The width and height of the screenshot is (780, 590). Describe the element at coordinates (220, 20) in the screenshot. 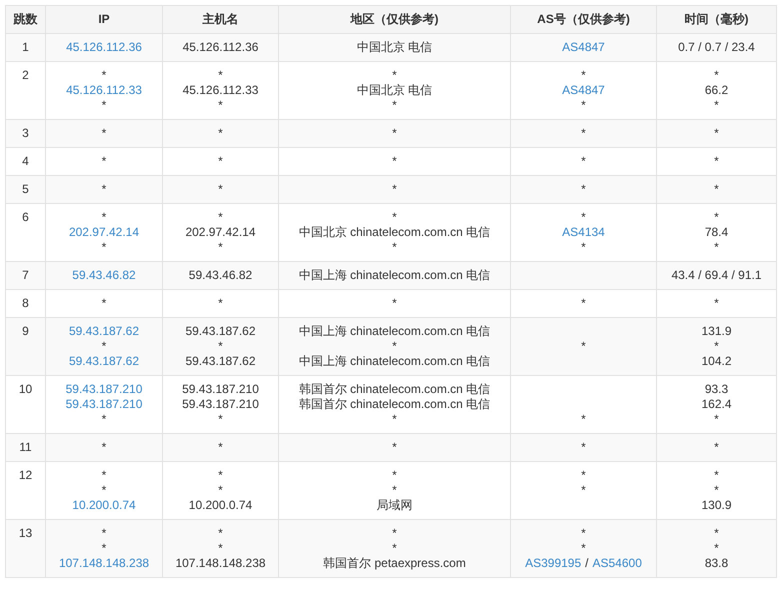

I see `column-header: 主机名` at that location.